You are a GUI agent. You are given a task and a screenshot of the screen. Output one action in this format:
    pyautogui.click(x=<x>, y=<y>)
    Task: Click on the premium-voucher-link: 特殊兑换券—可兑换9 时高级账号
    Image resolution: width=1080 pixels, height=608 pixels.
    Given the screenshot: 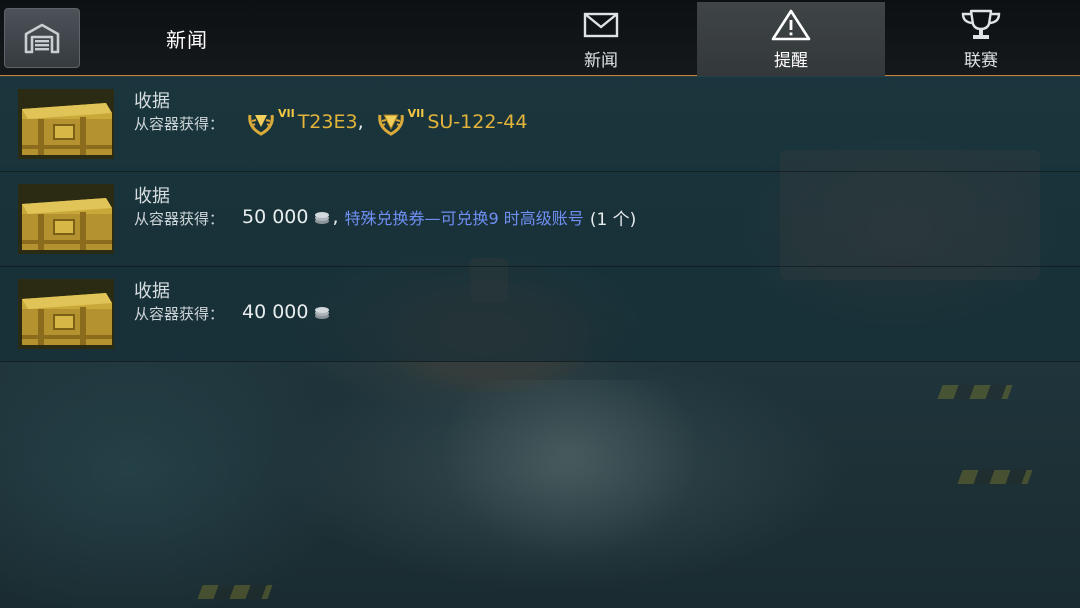 What is the action you would take?
    pyautogui.click(x=464, y=217)
    